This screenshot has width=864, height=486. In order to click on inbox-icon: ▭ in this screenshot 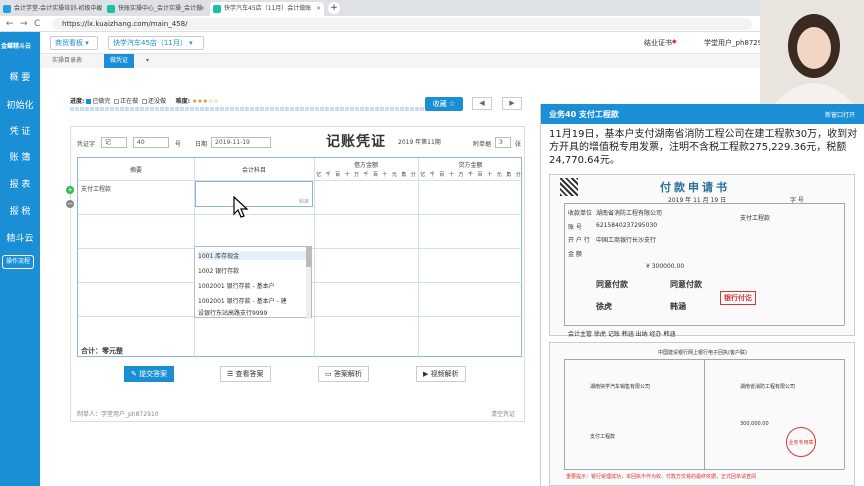, I will do `click(328, 374)`.